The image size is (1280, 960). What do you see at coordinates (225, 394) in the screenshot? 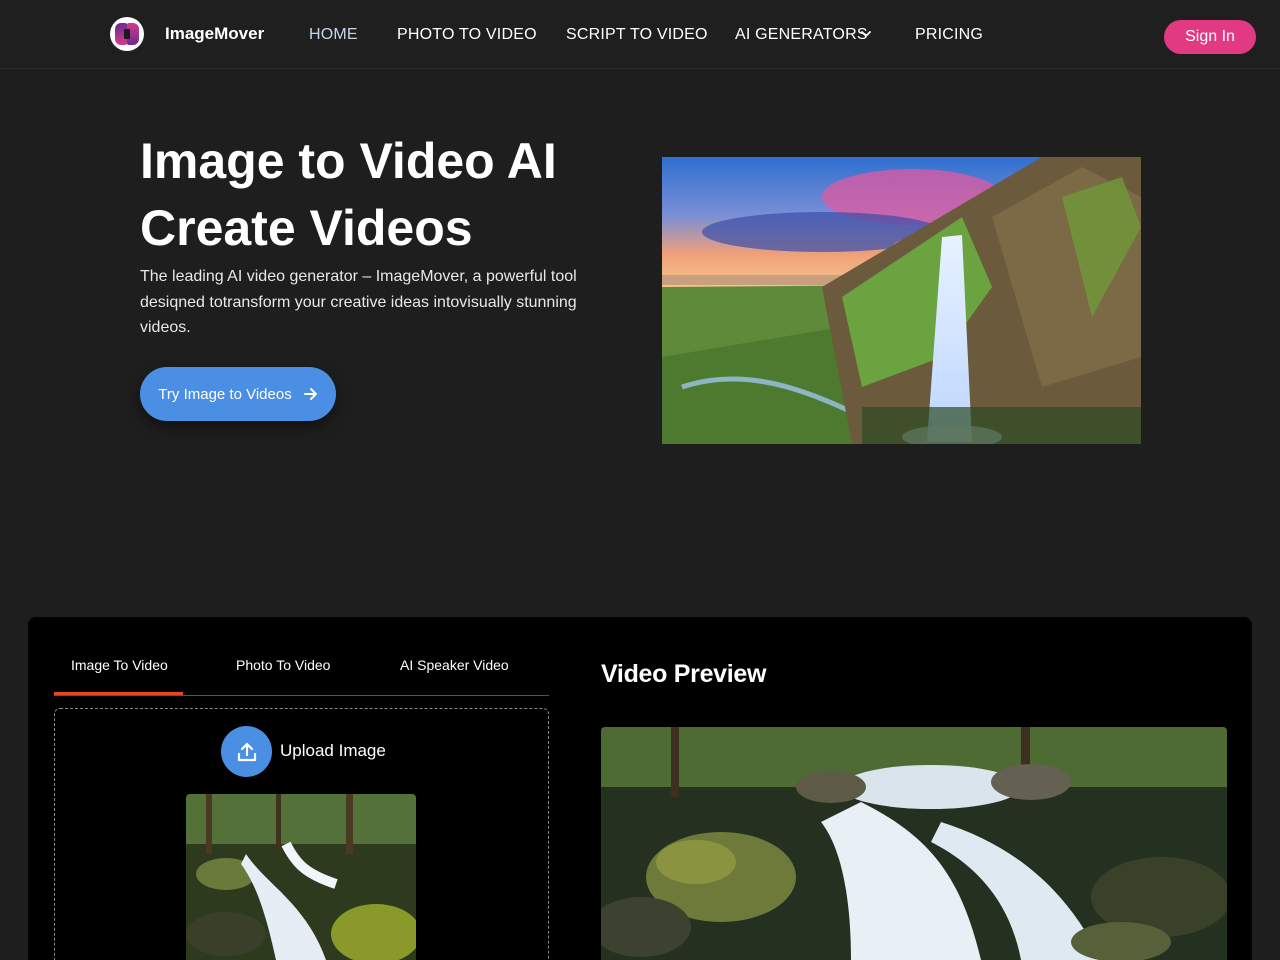
I see `cta-label: Try Image to Videos` at bounding box center [225, 394].